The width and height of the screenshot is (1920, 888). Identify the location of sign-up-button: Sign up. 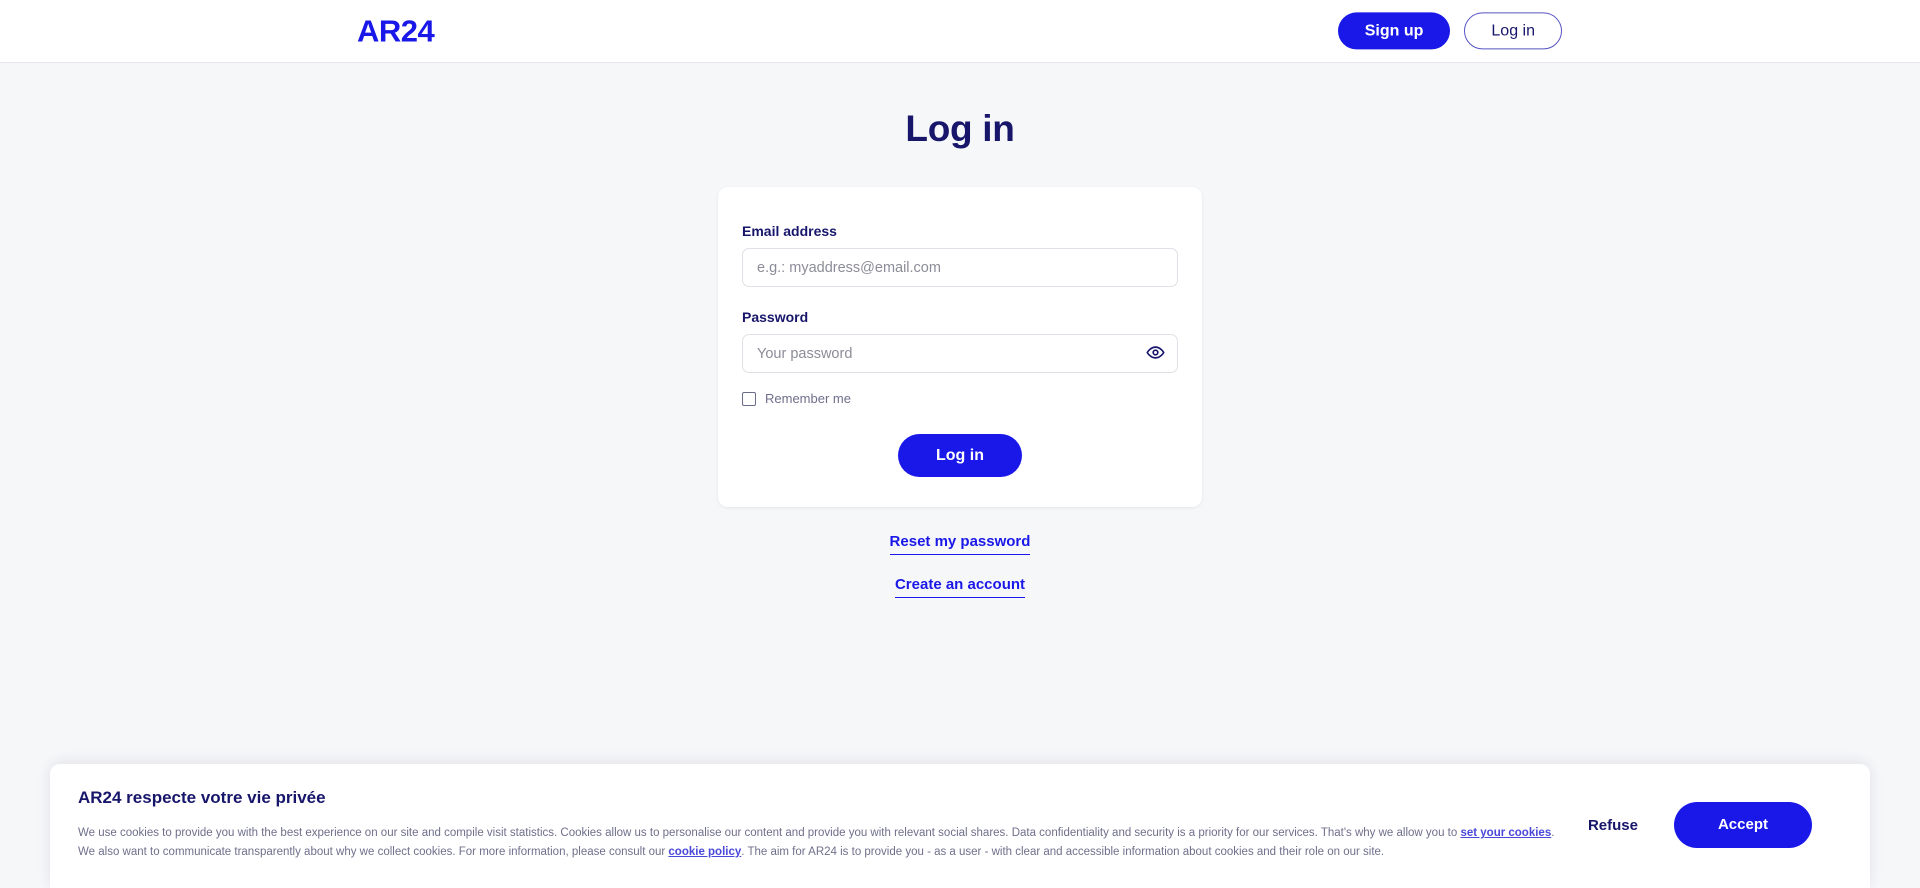
(1394, 31).